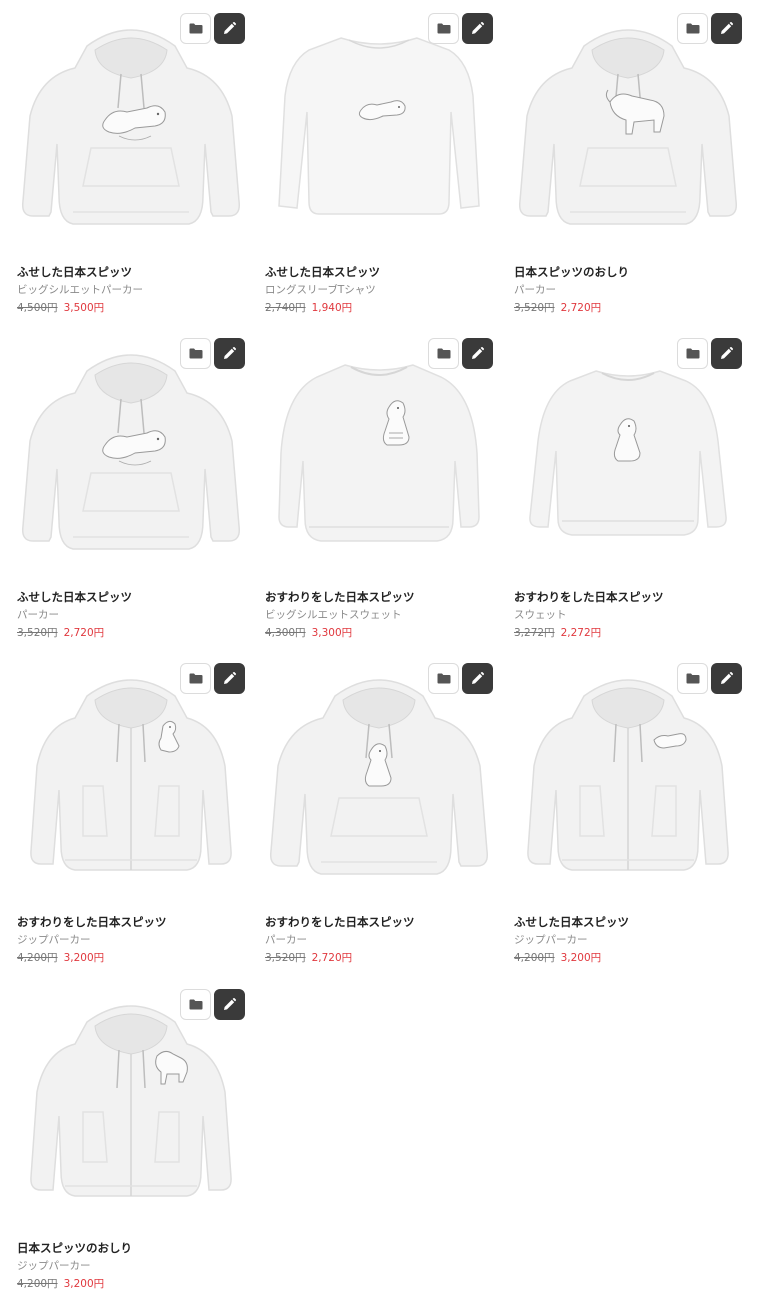  Describe the element at coordinates (379, 308) in the screenshot. I see `product-prices: 2,740円 1,940円` at that location.